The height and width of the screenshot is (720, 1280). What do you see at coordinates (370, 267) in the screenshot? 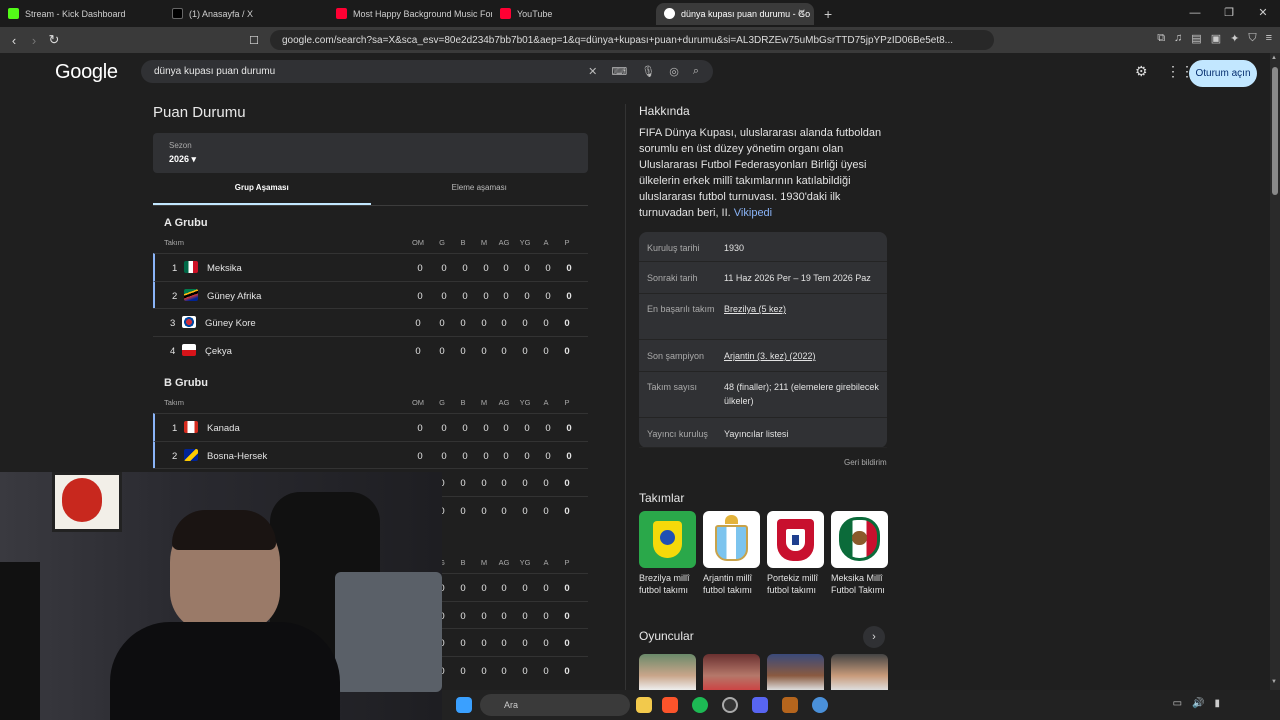
I see `table-row: 1 Meksika 0 0 0 0 0 0 0 0` at bounding box center [370, 267].